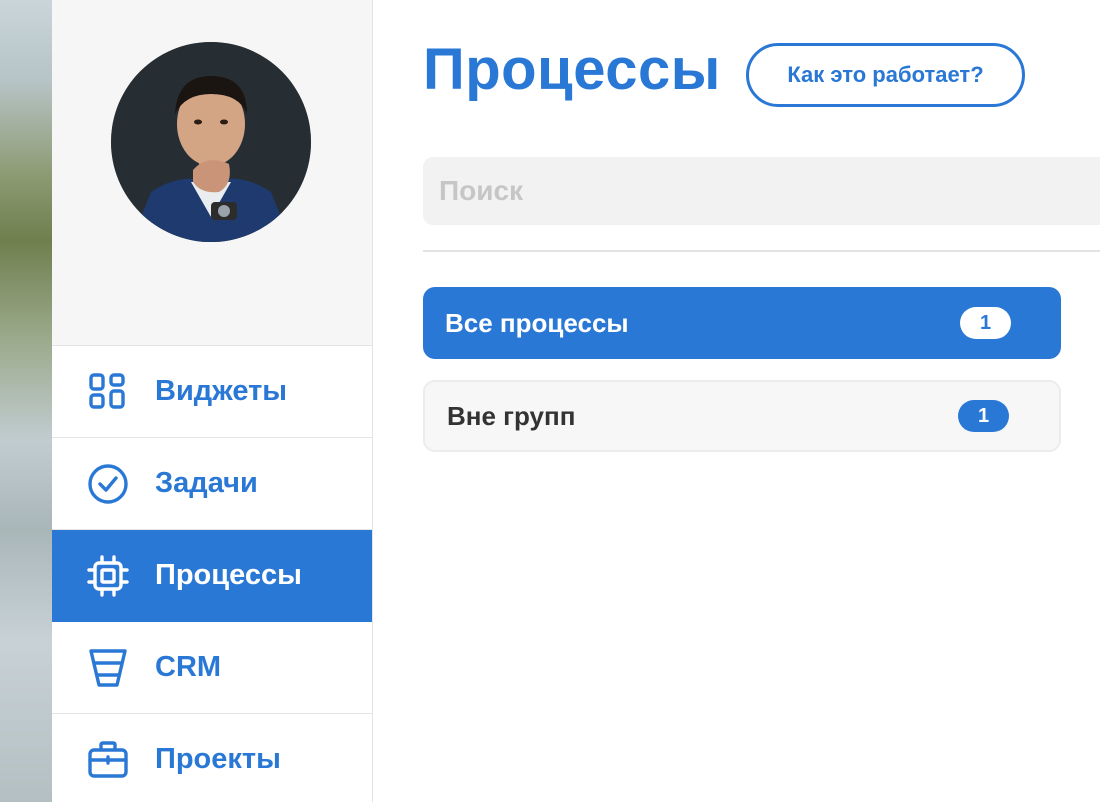  I want to click on sidebar-item-label: Виджеты, so click(221, 391).